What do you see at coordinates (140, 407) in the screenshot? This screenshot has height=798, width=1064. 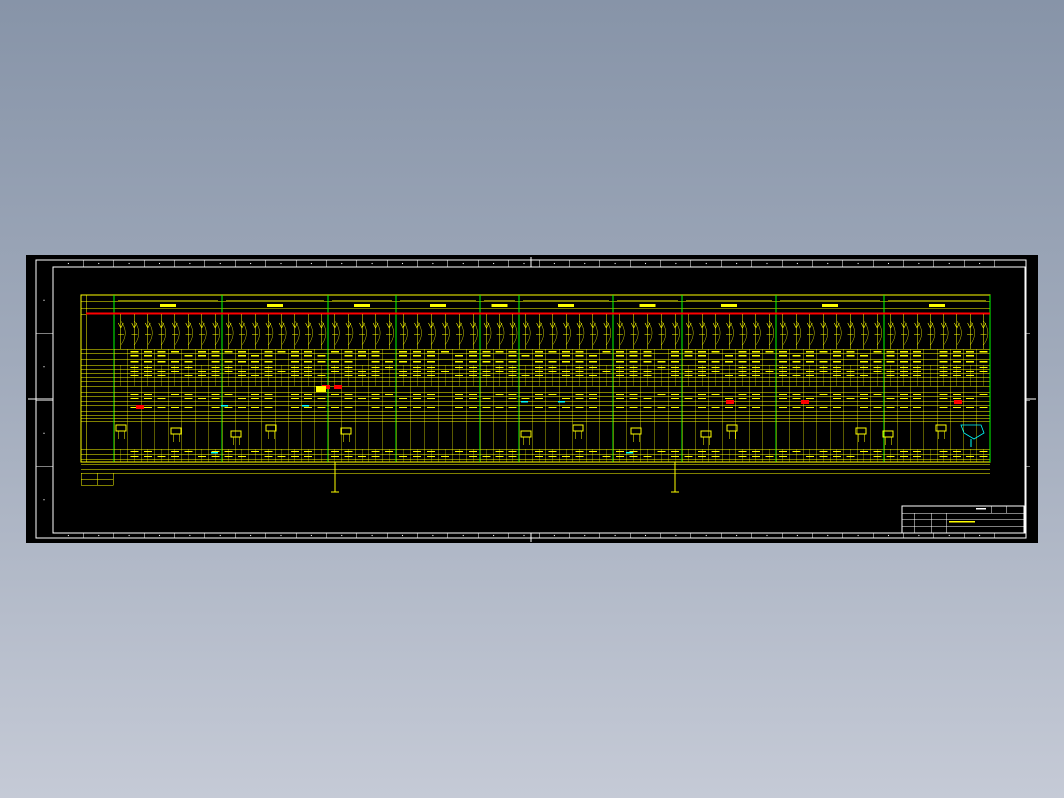 I see `highlight-red` at bounding box center [140, 407].